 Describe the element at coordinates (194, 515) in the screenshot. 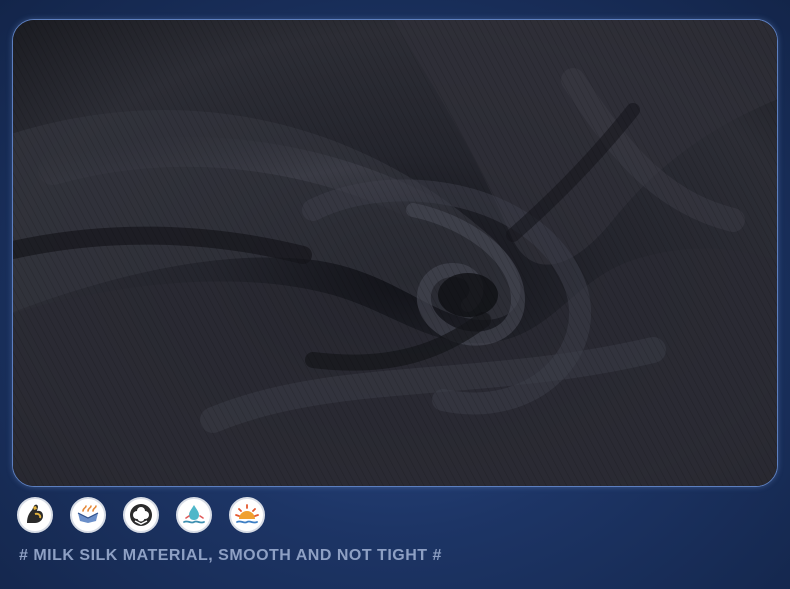

I see `quick-dry-icon` at that location.